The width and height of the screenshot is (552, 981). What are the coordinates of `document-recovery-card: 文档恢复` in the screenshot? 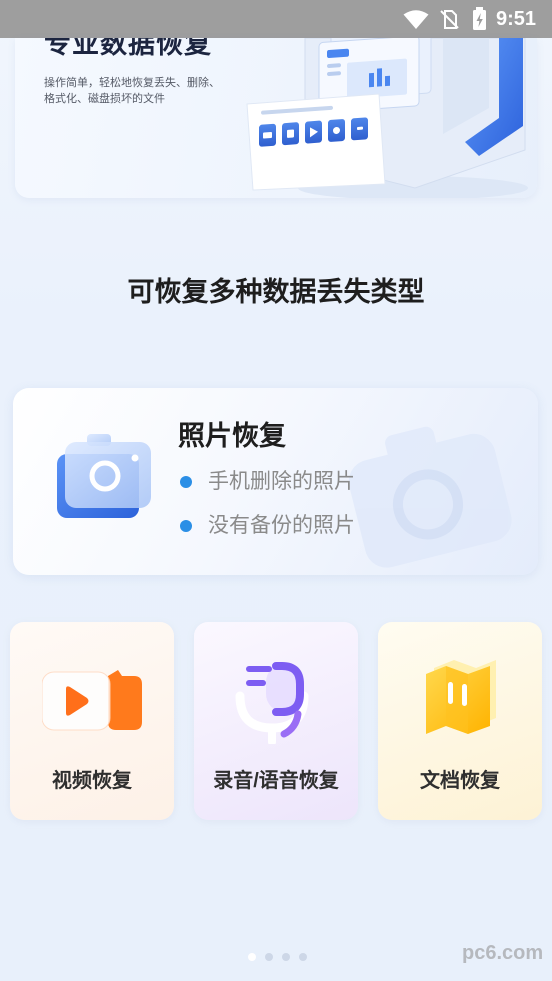 It's located at (460, 721).